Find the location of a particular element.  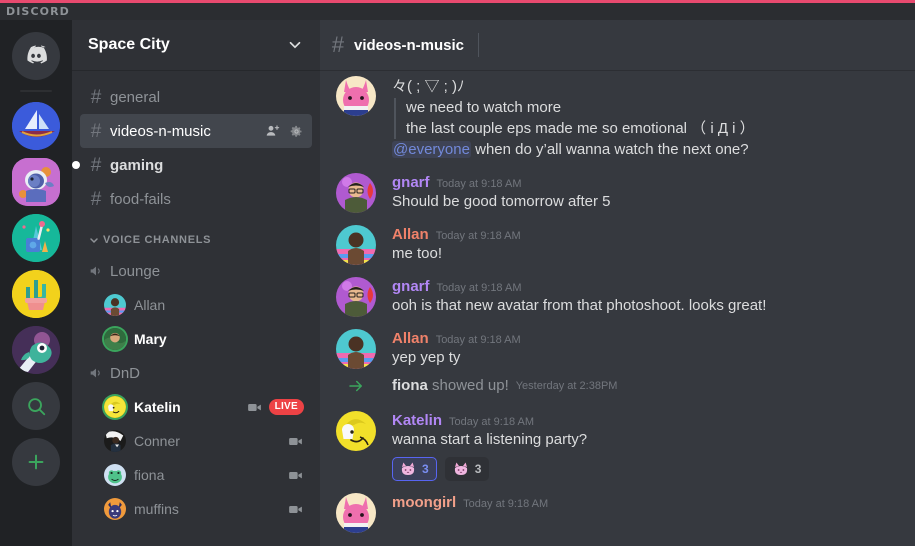

category-voice-channels: VOICE CHANNELS is located at coordinates (196, 240).